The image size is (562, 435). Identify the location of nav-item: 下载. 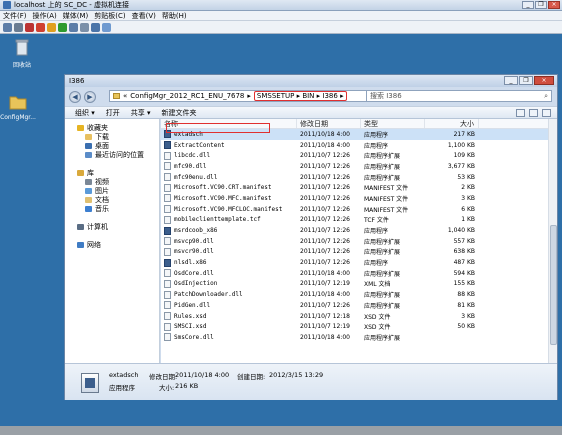
(112, 136).